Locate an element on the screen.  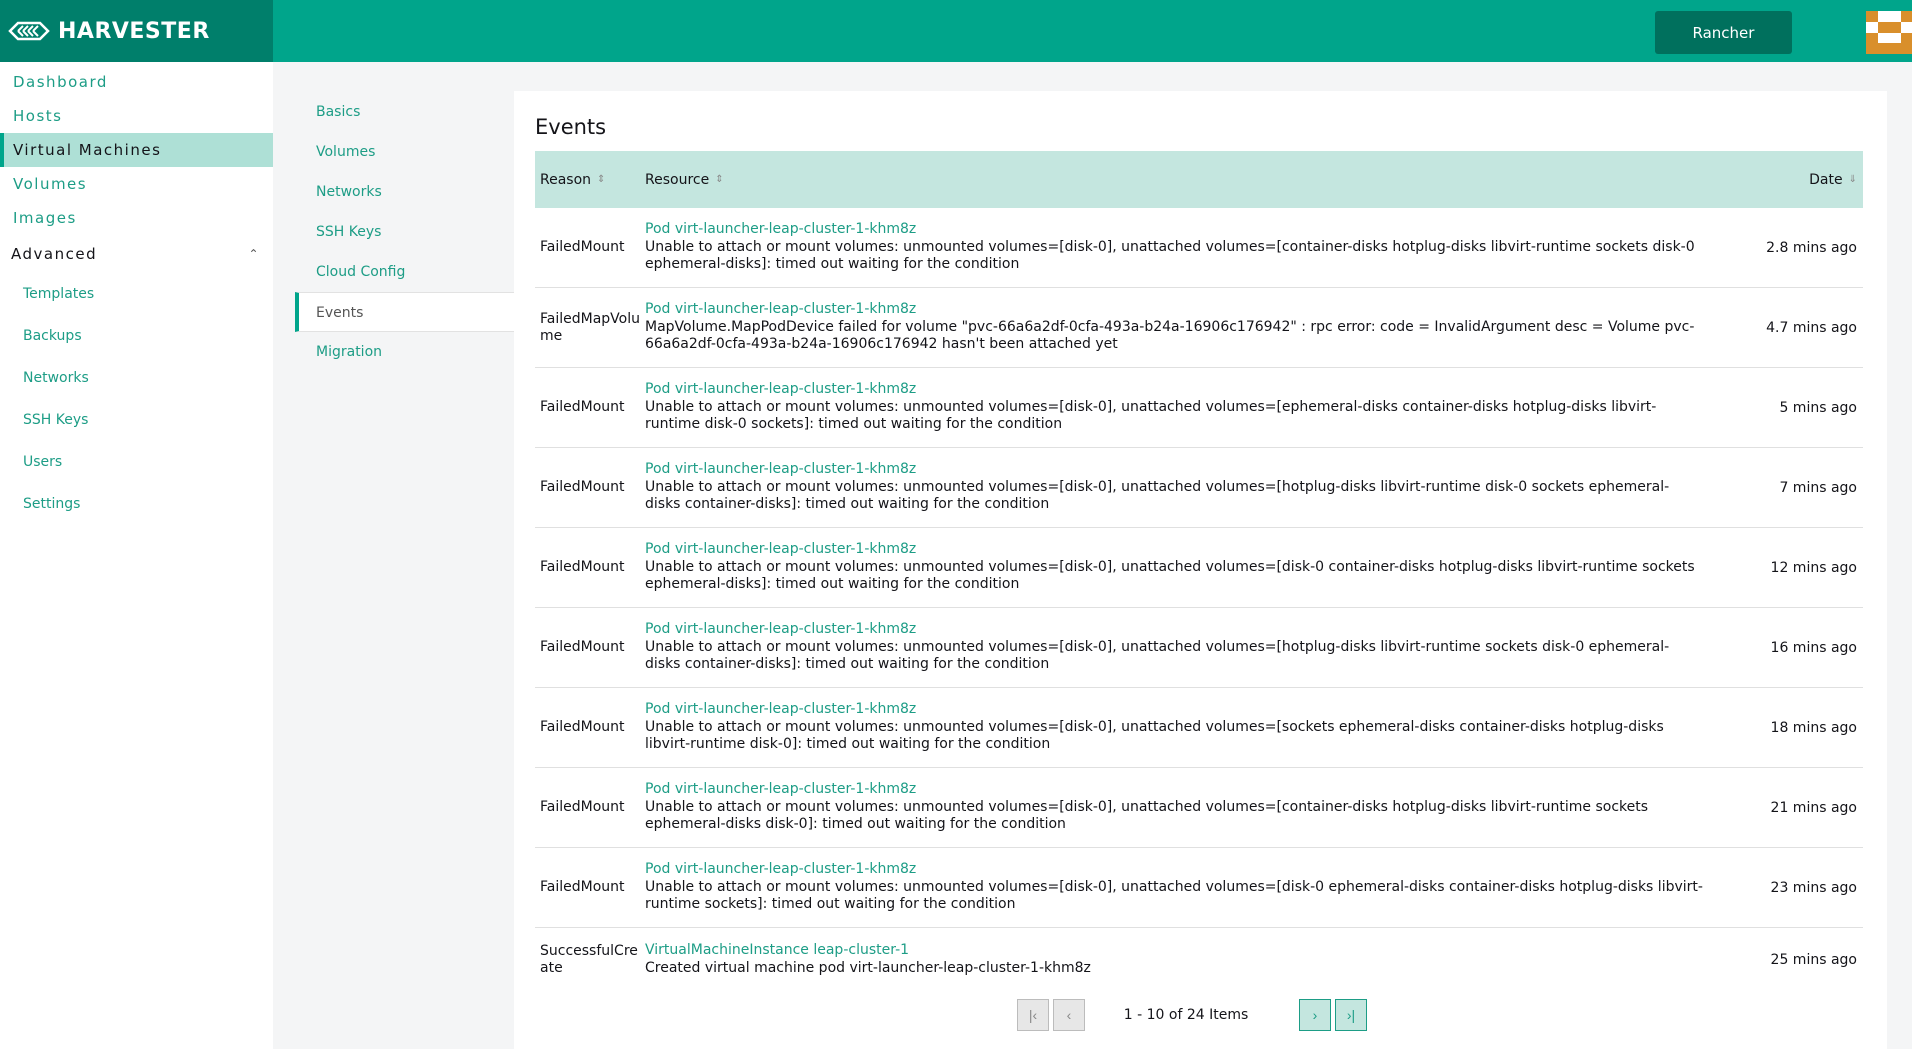
nav-subitem-networks: Networks is located at coordinates (136, 378).